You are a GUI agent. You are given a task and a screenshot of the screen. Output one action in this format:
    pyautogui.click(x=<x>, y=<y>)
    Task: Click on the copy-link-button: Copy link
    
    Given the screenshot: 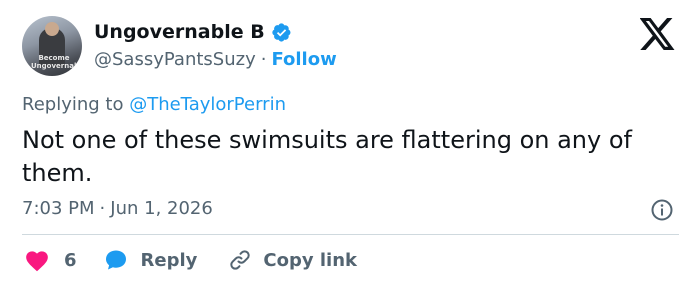 What is the action you would take?
    pyautogui.click(x=292, y=260)
    